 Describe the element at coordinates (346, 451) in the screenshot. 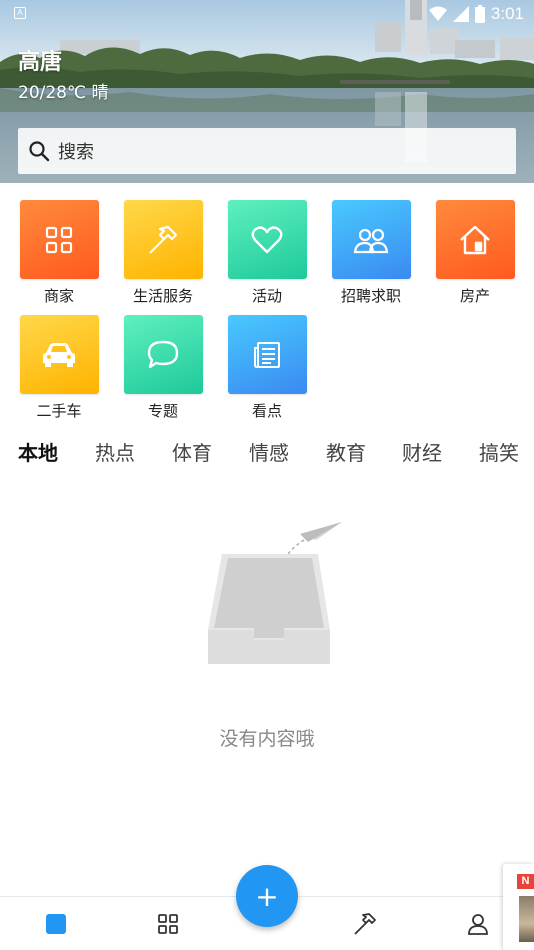

I see `tab-education: 教育` at that location.